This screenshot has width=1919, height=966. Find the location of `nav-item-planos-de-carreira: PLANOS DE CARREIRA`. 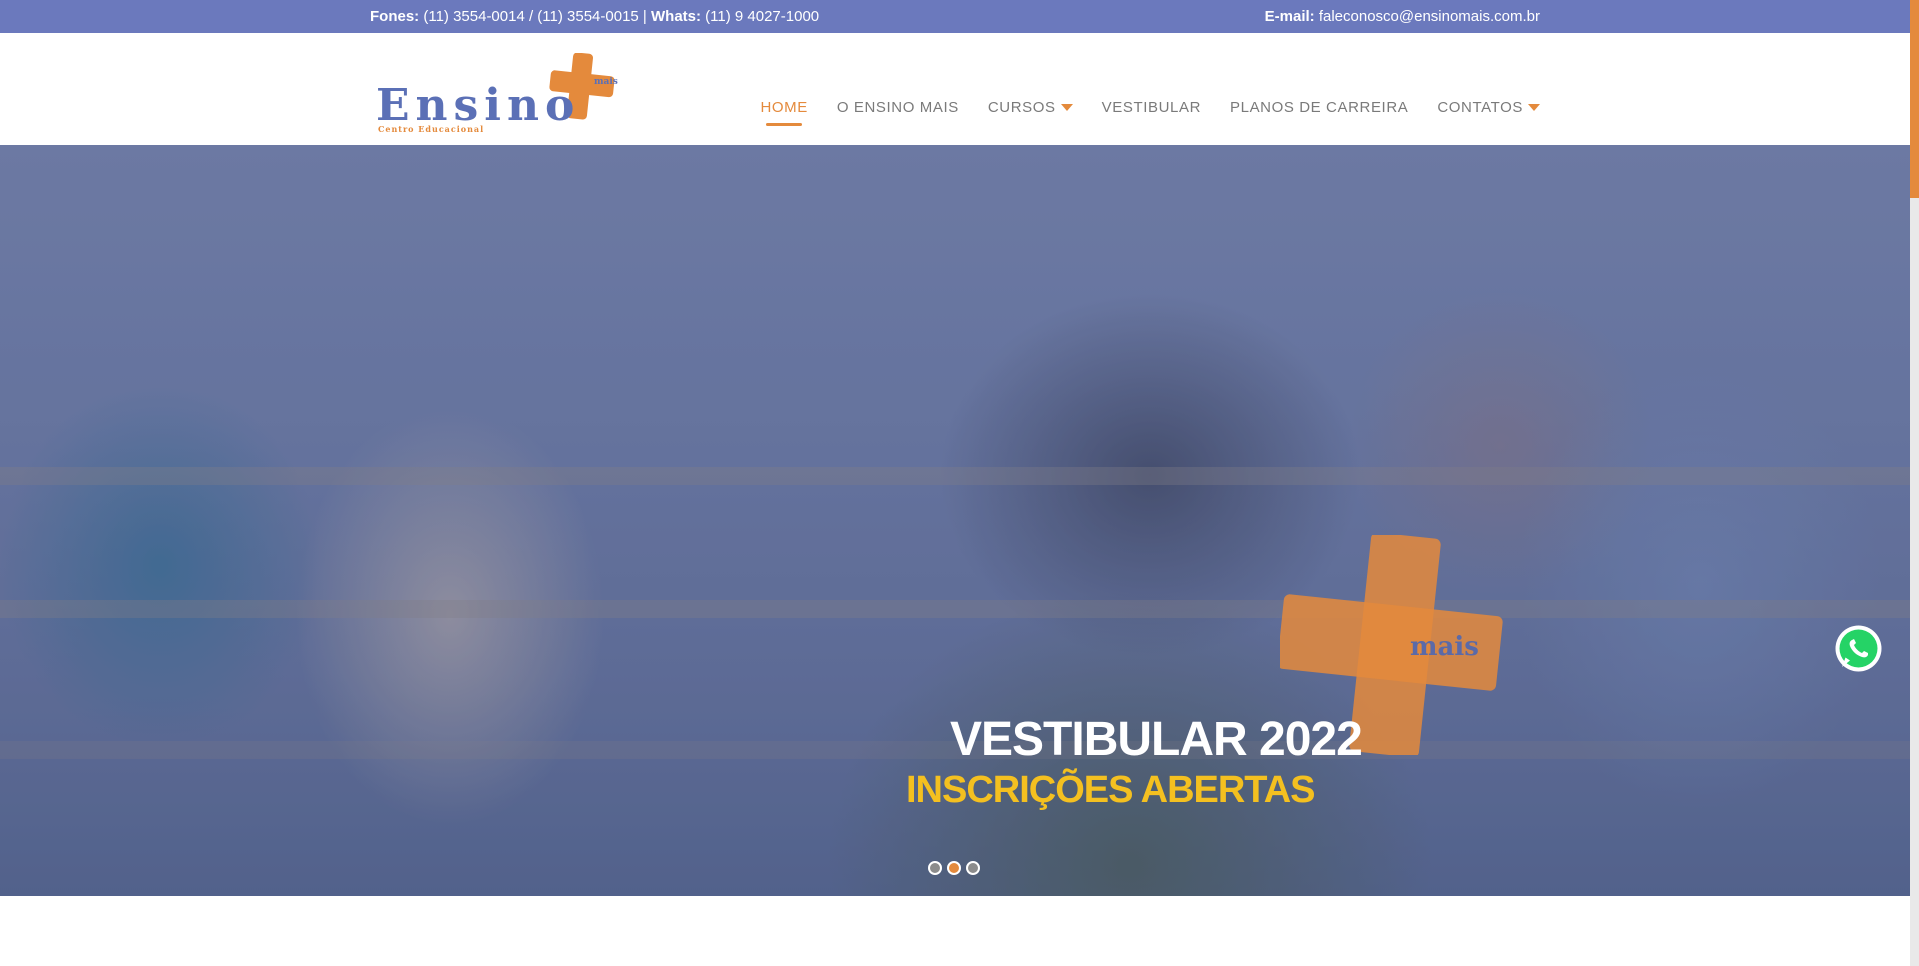

nav-item-planos-de-carreira: PLANOS DE CARREIRA is located at coordinates (1319, 107).